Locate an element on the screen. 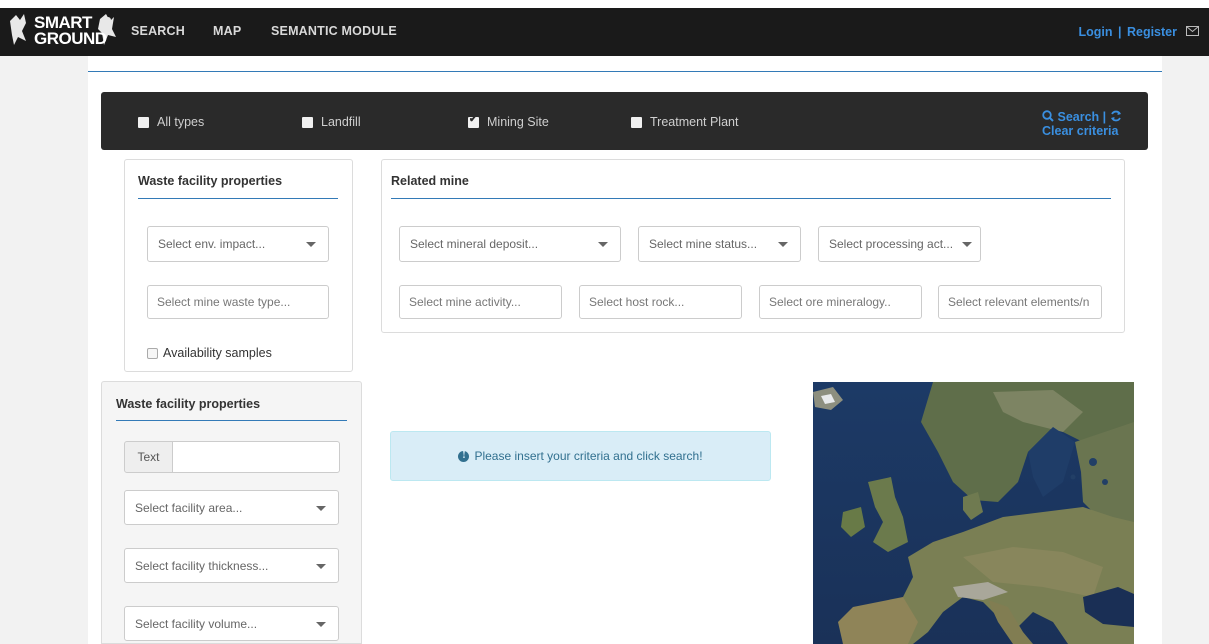 The height and width of the screenshot is (644, 1209). clear-criteria-label: Clear criteria is located at coordinates (1080, 131).